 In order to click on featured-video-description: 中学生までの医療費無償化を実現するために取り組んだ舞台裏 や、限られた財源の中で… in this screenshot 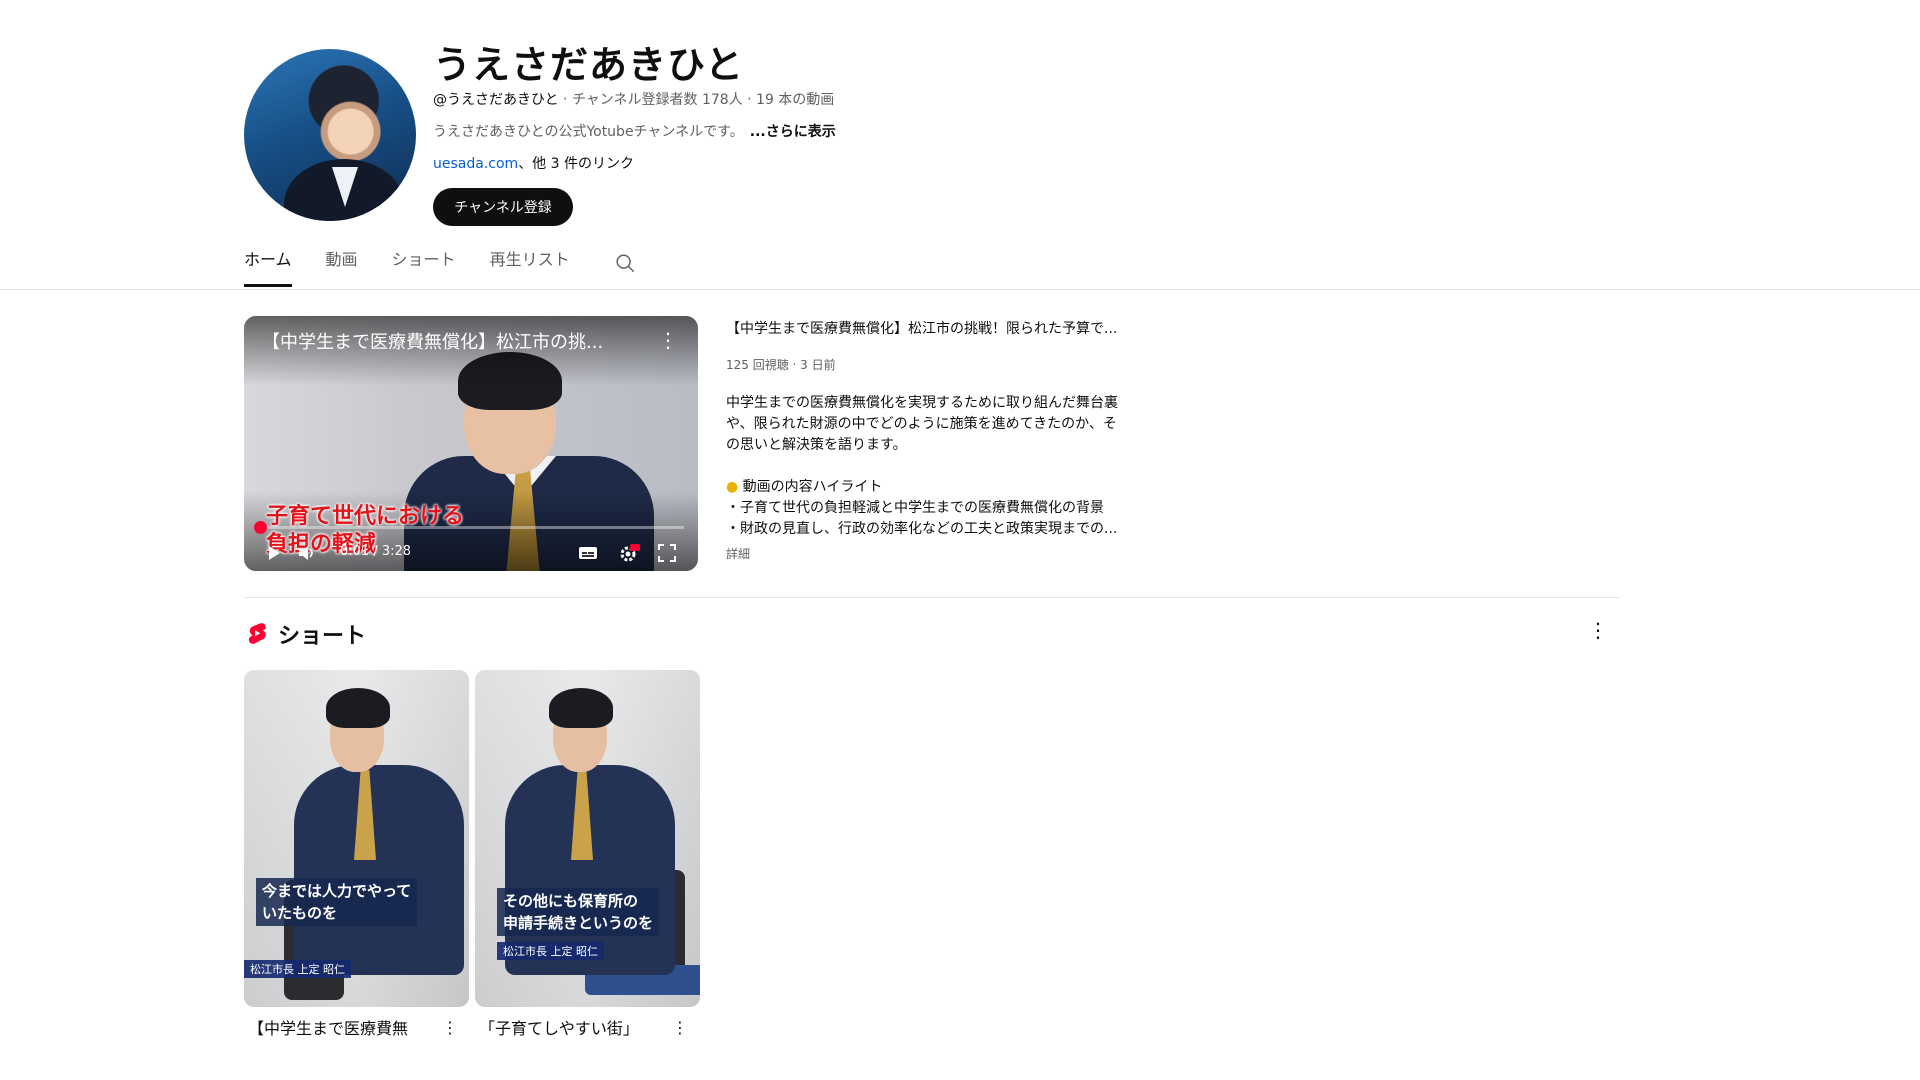, I will do `click(938, 466)`.